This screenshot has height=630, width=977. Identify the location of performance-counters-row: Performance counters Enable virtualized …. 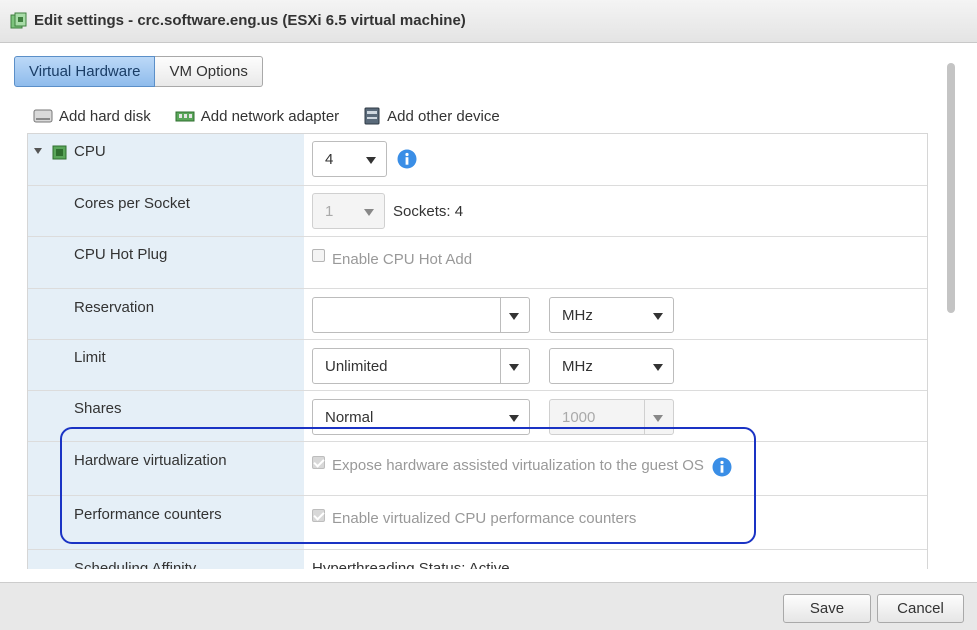
(477, 523).